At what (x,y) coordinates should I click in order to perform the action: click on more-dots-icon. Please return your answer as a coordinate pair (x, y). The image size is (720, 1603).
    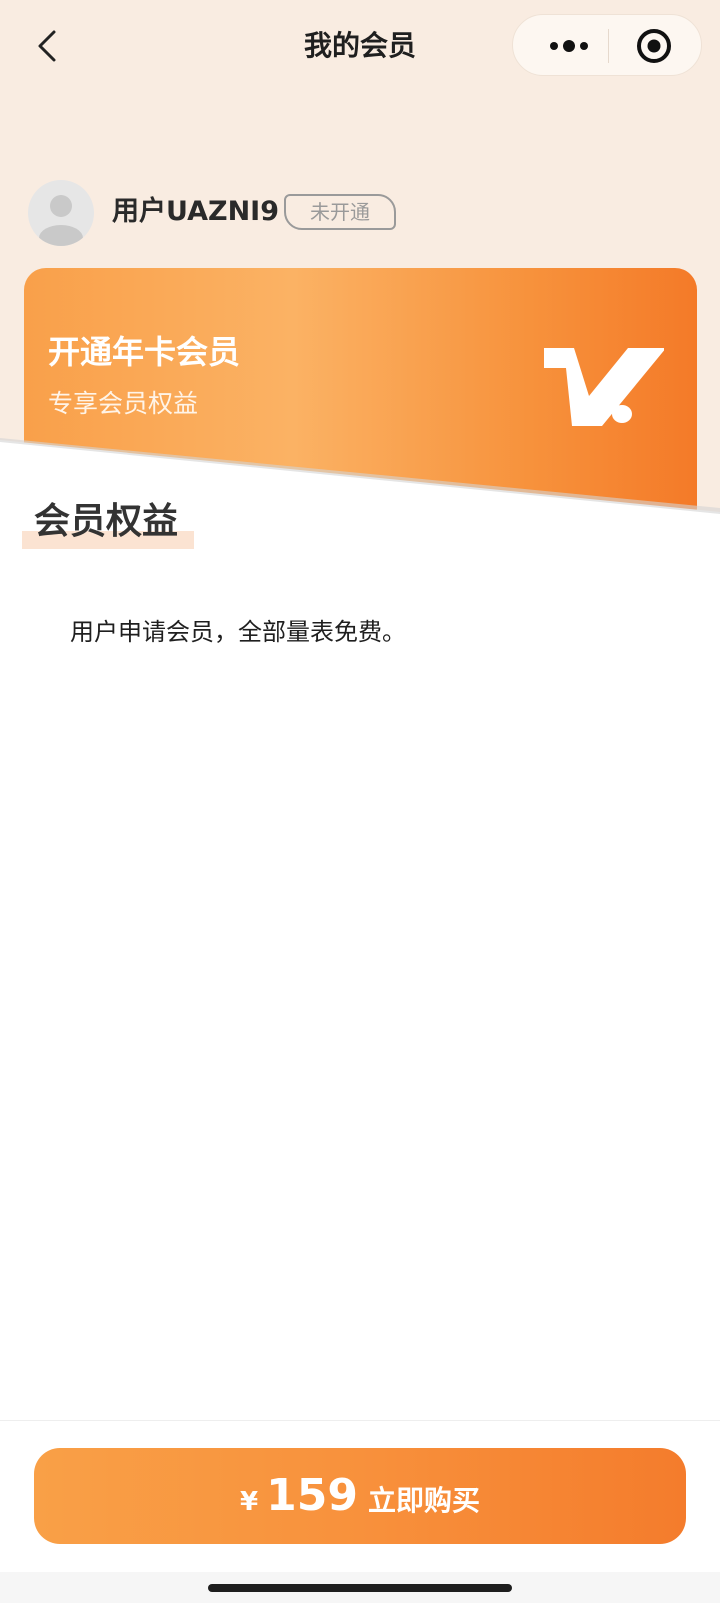
    Looking at the image, I should click on (569, 46).